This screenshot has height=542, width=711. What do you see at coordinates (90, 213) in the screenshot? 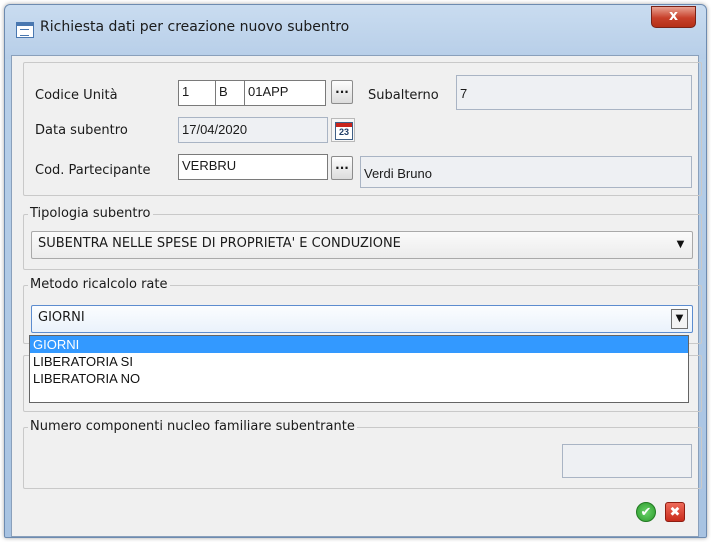
I see `tipologia-legend: Tipologia subentro` at bounding box center [90, 213].